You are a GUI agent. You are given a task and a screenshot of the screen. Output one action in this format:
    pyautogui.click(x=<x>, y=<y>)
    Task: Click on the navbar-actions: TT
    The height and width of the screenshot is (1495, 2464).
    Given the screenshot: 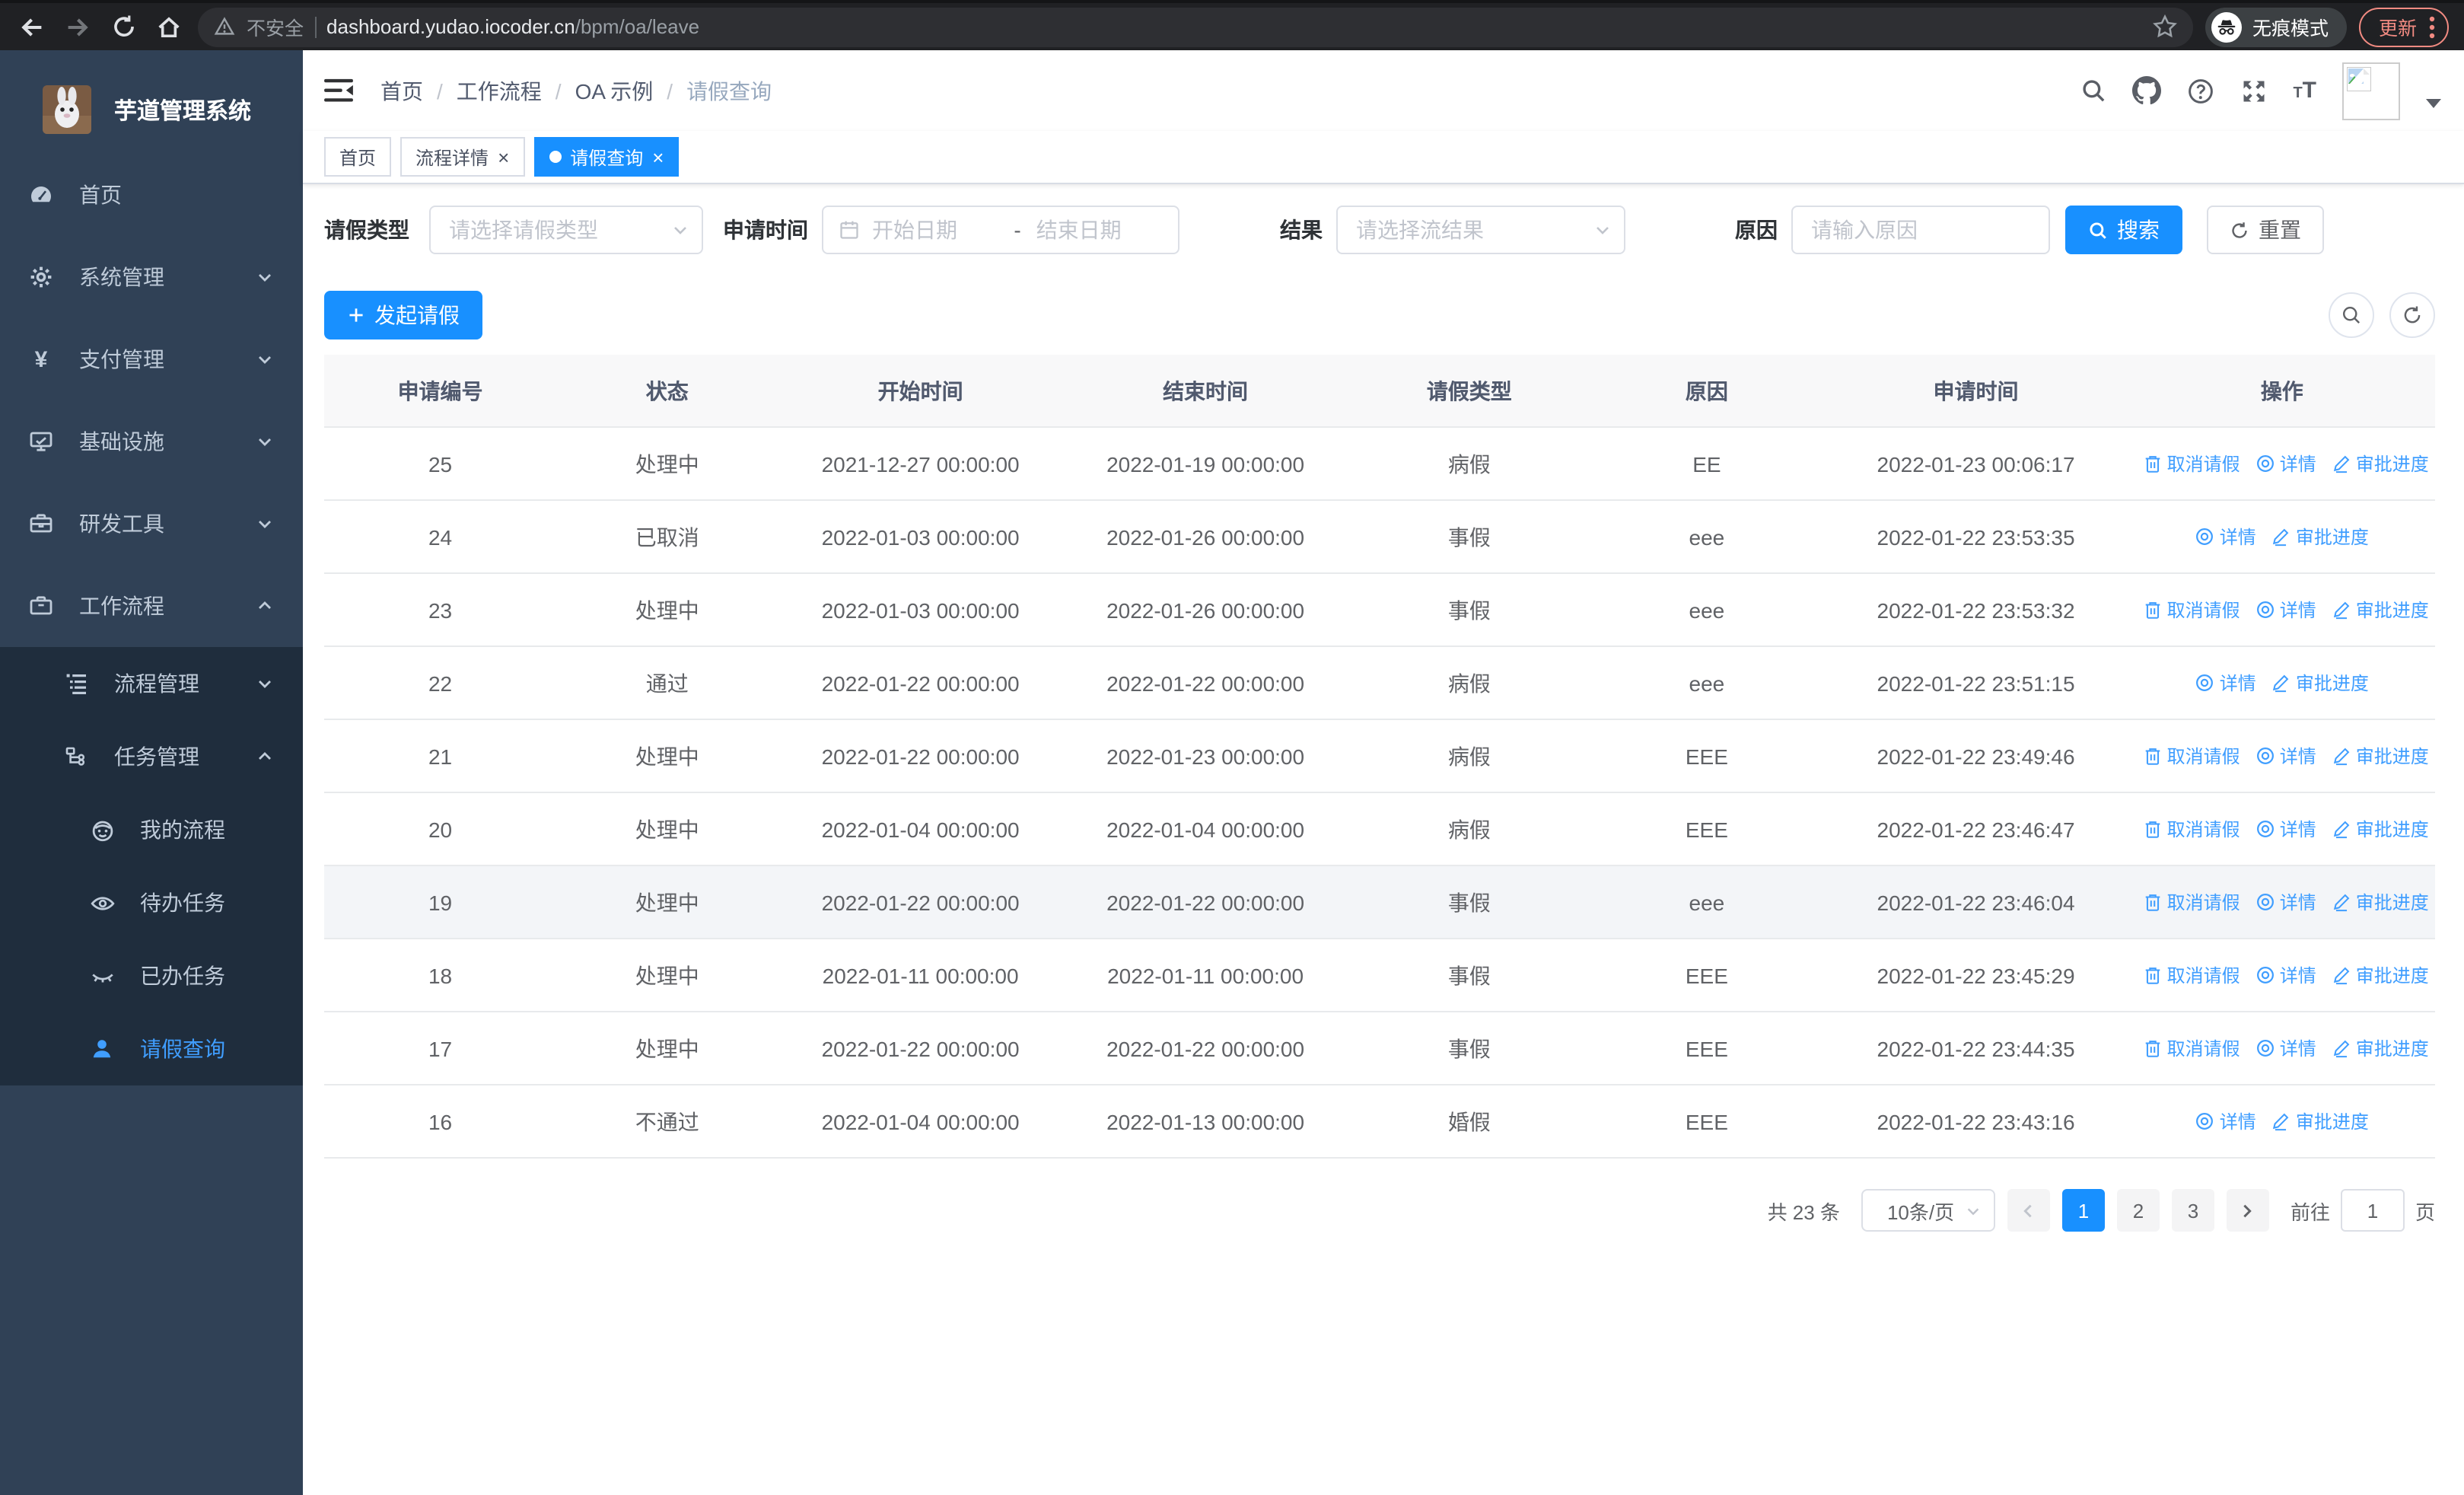 What is the action you would take?
    pyautogui.click(x=2260, y=91)
    